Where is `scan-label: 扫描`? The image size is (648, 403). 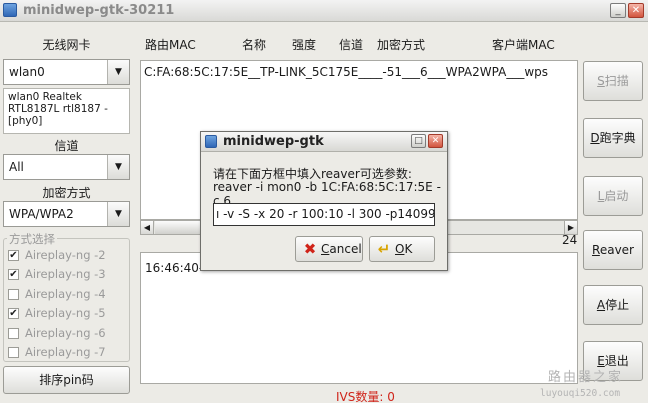
scan-label: 扫描 is located at coordinates (616, 81).